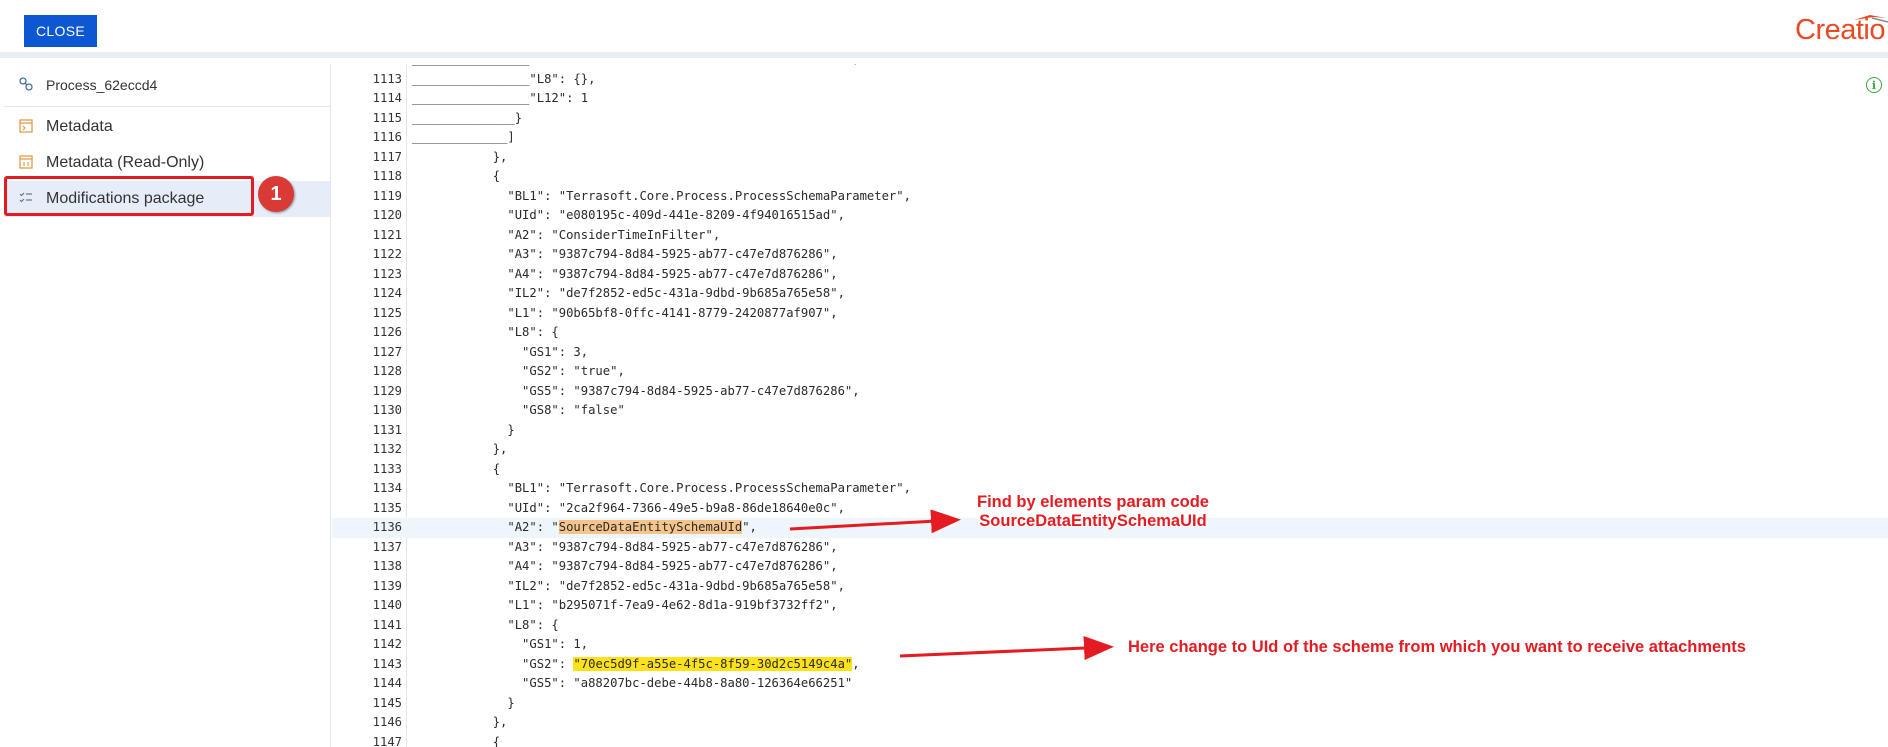 This screenshot has width=1888, height=747. What do you see at coordinates (387, 644) in the screenshot?
I see `line-number: 1142` at bounding box center [387, 644].